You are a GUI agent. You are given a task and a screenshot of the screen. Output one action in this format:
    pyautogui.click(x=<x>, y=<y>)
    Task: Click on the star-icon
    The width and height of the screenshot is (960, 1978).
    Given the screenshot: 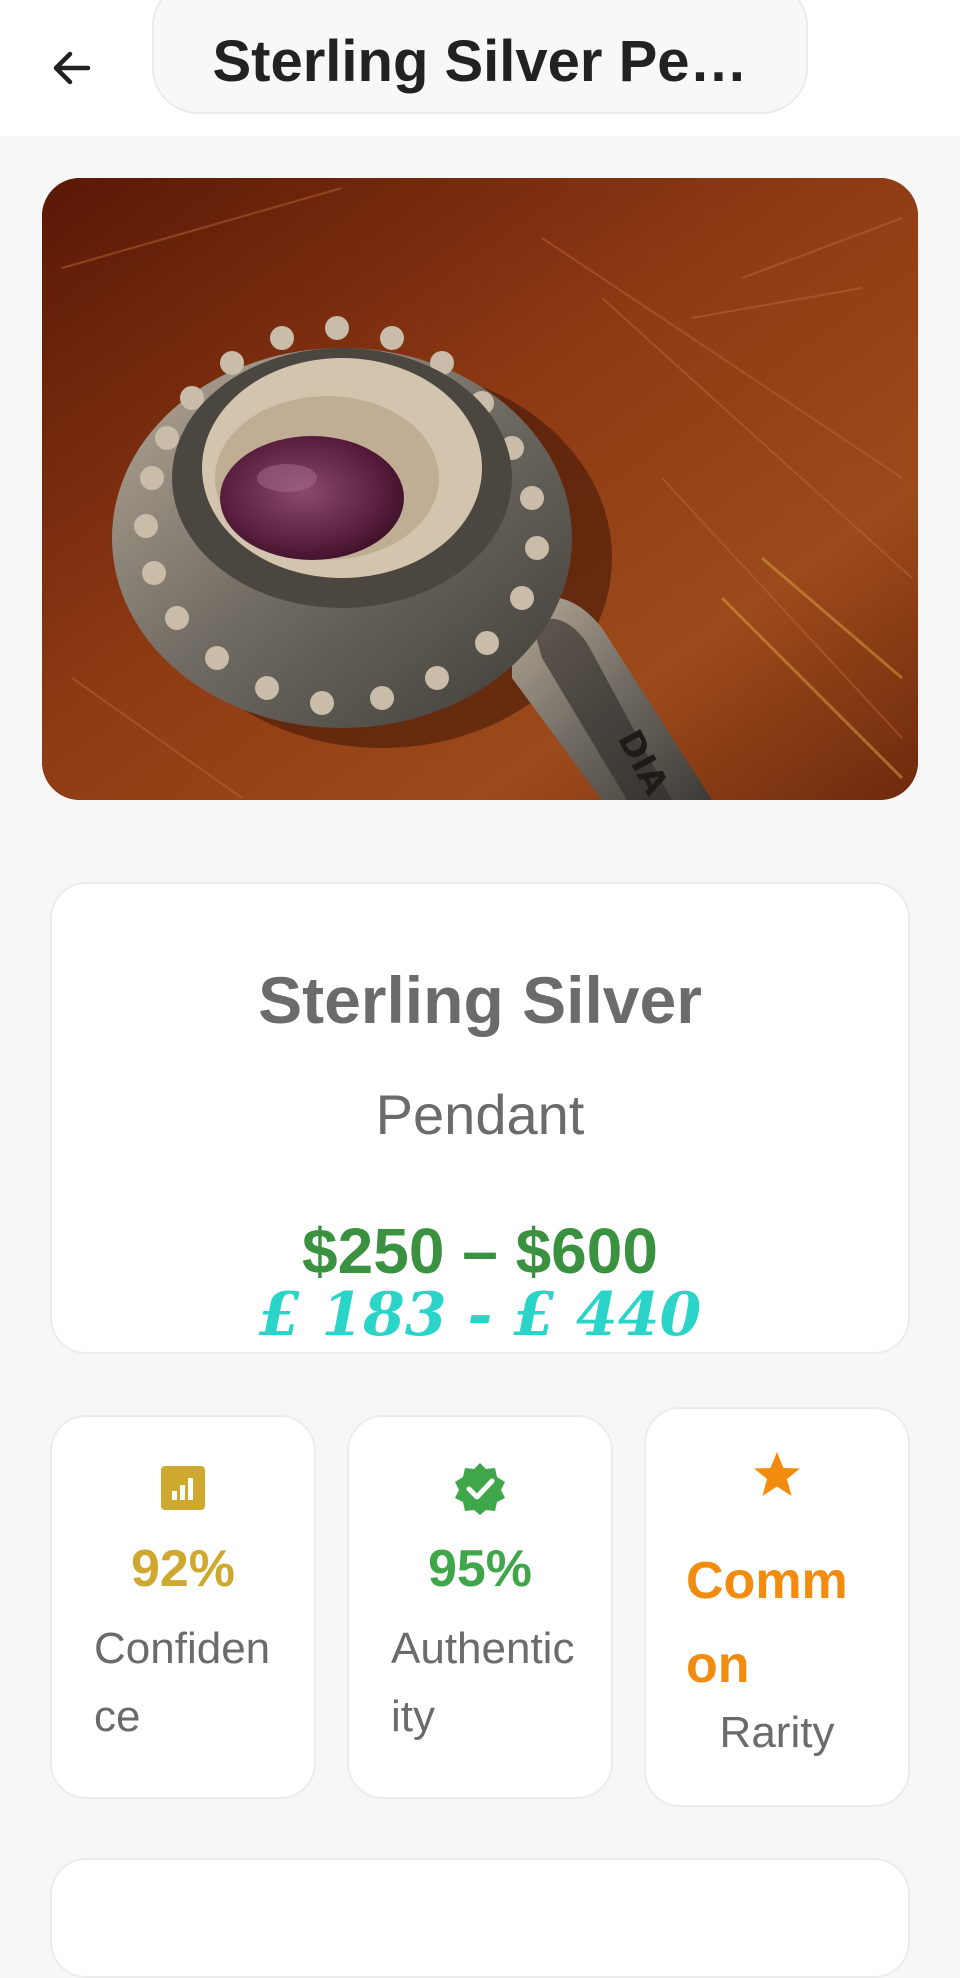 What is the action you would take?
    pyautogui.click(x=777, y=1475)
    